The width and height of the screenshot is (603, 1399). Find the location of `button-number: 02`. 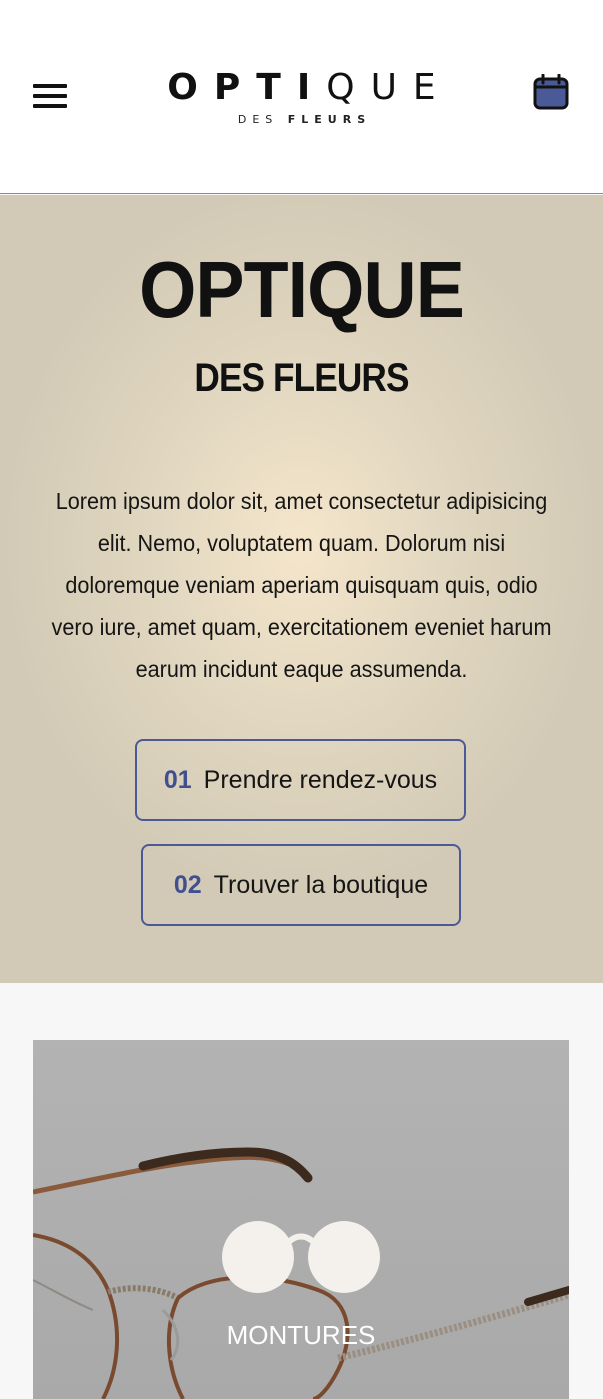

button-number: 02 is located at coordinates (187, 884).